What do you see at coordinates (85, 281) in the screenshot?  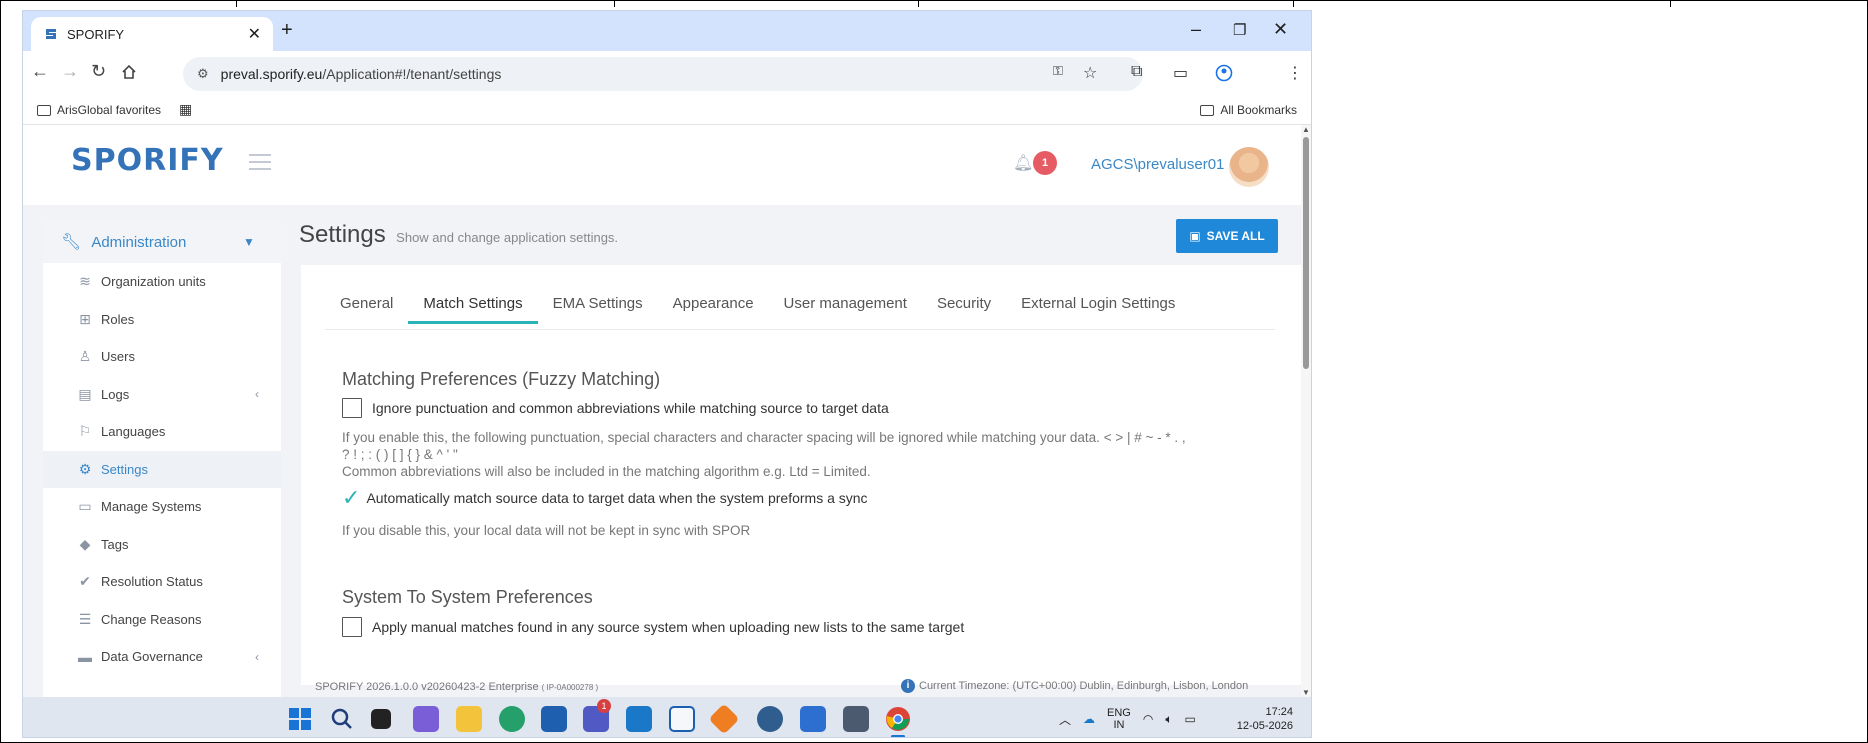 I see `layers-icon: ≋` at bounding box center [85, 281].